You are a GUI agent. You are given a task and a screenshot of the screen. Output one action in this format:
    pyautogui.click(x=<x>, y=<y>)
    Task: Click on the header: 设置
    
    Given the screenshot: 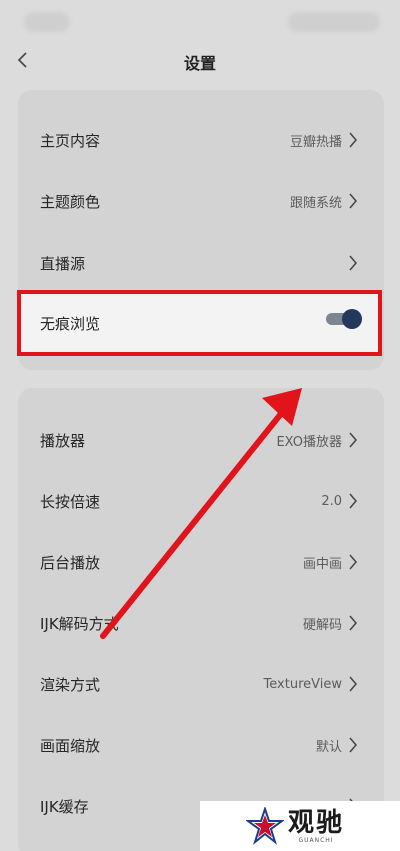 What is the action you would take?
    pyautogui.click(x=200, y=61)
    